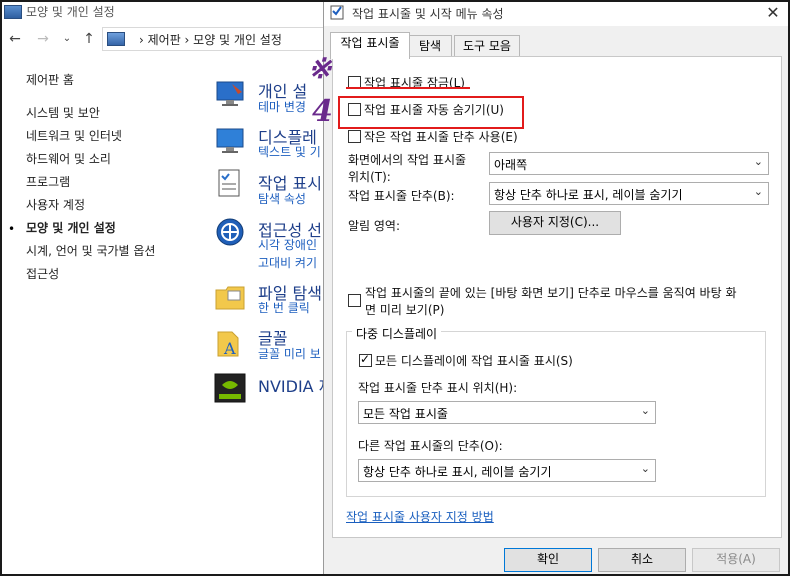 The height and width of the screenshot is (576, 790). Describe the element at coordinates (71, 227) in the screenshot. I see `sidebar-item-appearance: 모양 및 개인 설정` at that location.